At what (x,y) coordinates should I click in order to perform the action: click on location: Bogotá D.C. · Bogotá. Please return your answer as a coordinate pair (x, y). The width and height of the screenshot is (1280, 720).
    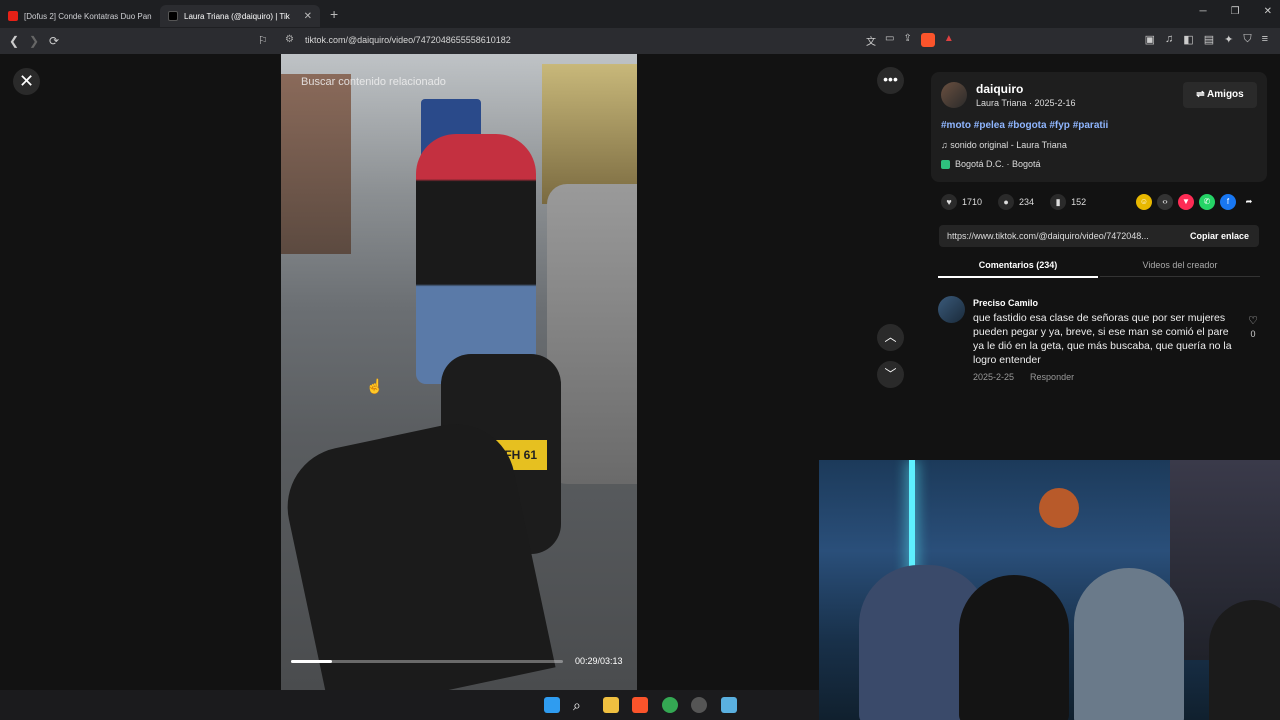
    Looking at the image, I should click on (991, 164).